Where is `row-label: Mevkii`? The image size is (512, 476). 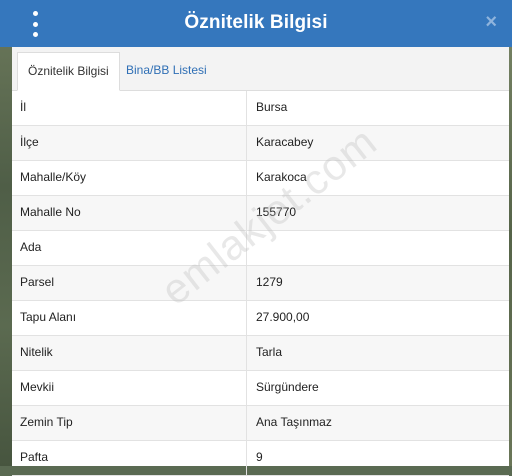 row-label: Mevkii is located at coordinates (37, 387).